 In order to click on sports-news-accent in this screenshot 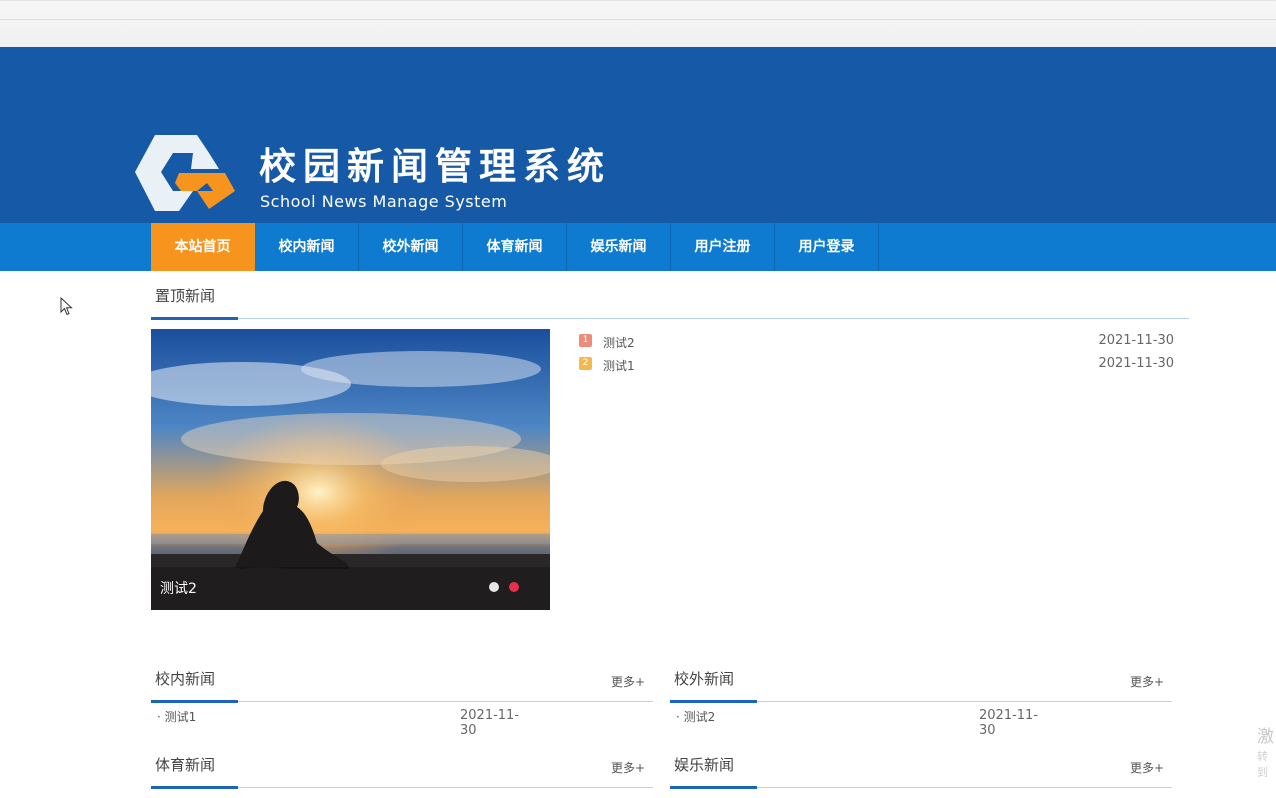, I will do `click(194, 787)`.